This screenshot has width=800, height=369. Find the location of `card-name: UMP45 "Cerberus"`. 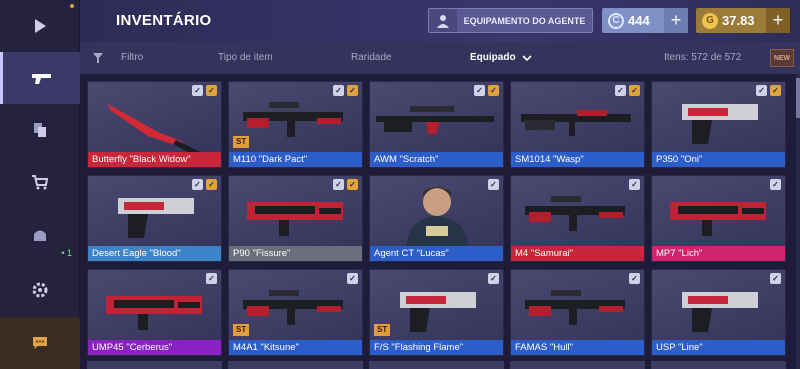

card-name: UMP45 "Cerberus" is located at coordinates (154, 347).